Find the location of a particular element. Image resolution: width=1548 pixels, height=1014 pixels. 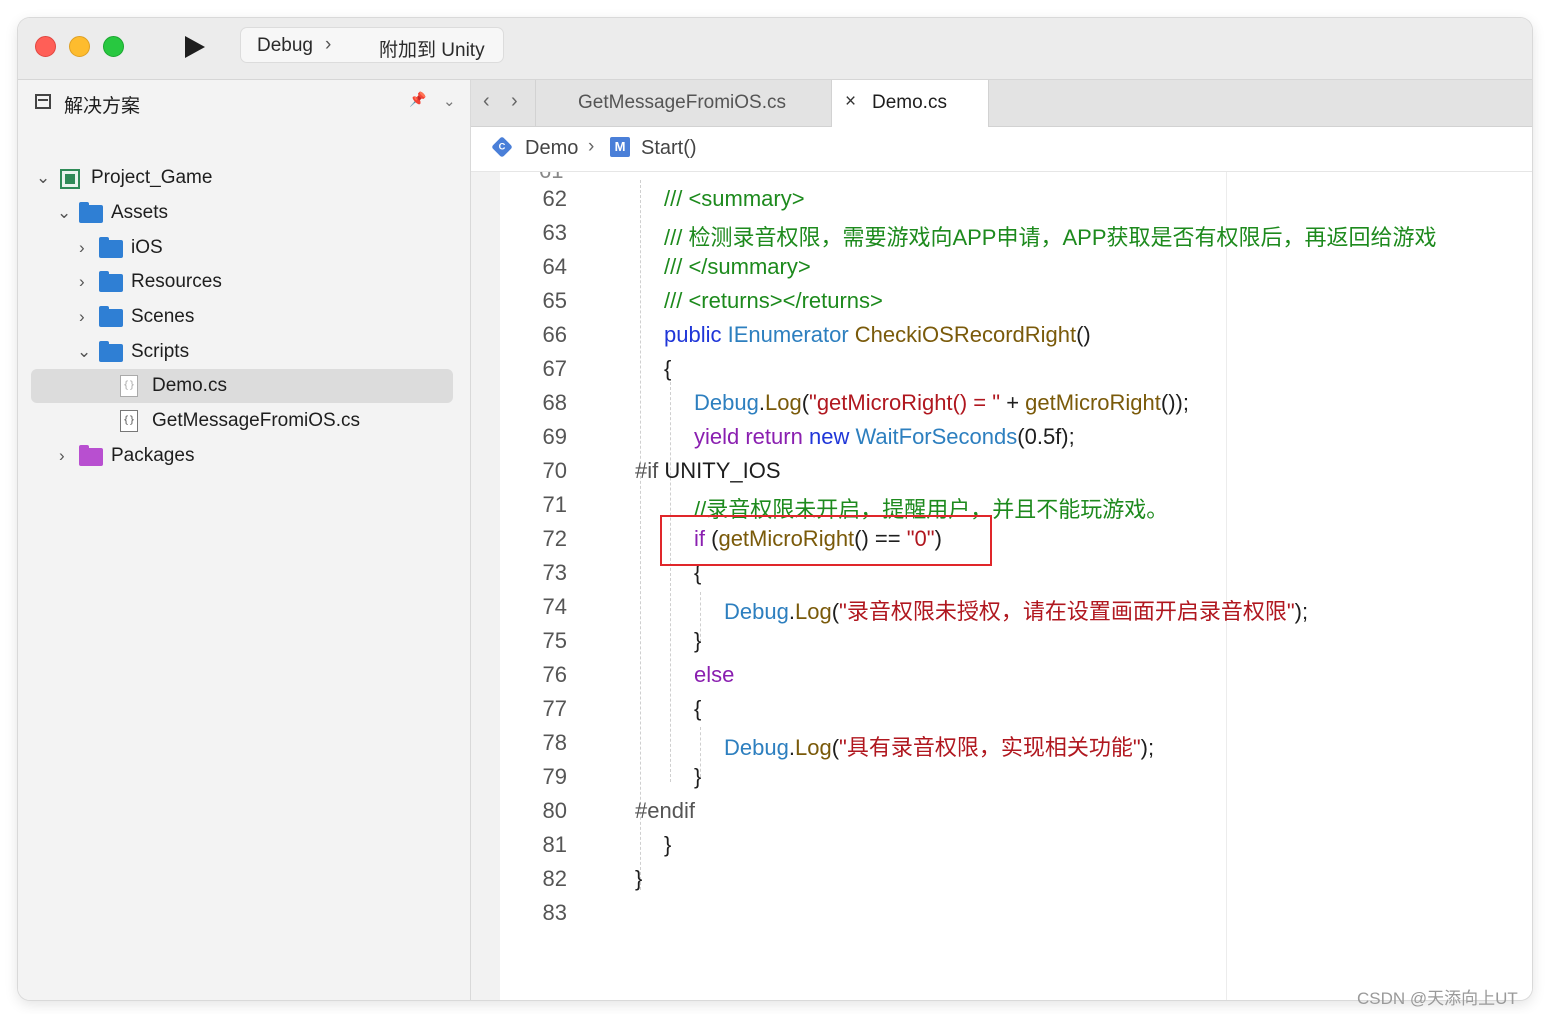

line-number: 76 is located at coordinates (554, 674).